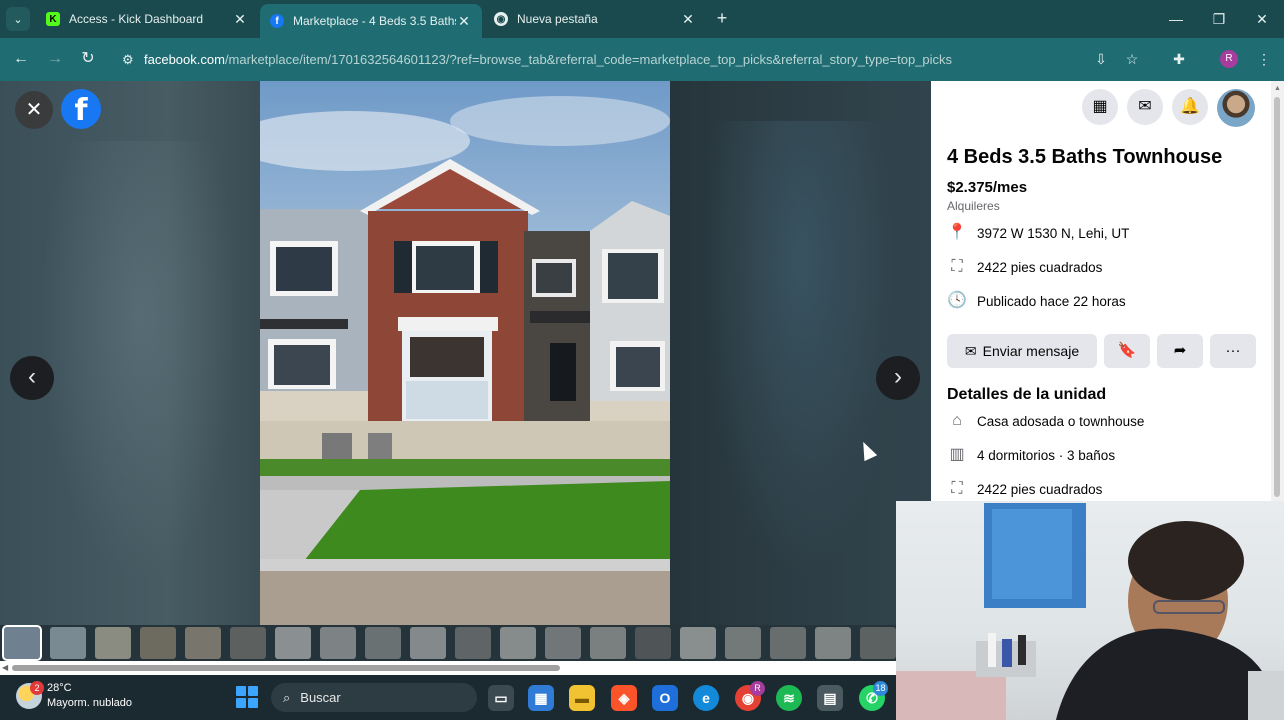  What do you see at coordinates (789, 698) in the screenshot?
I see `spotify-icon: ≋` at bounding box center [789, 698].